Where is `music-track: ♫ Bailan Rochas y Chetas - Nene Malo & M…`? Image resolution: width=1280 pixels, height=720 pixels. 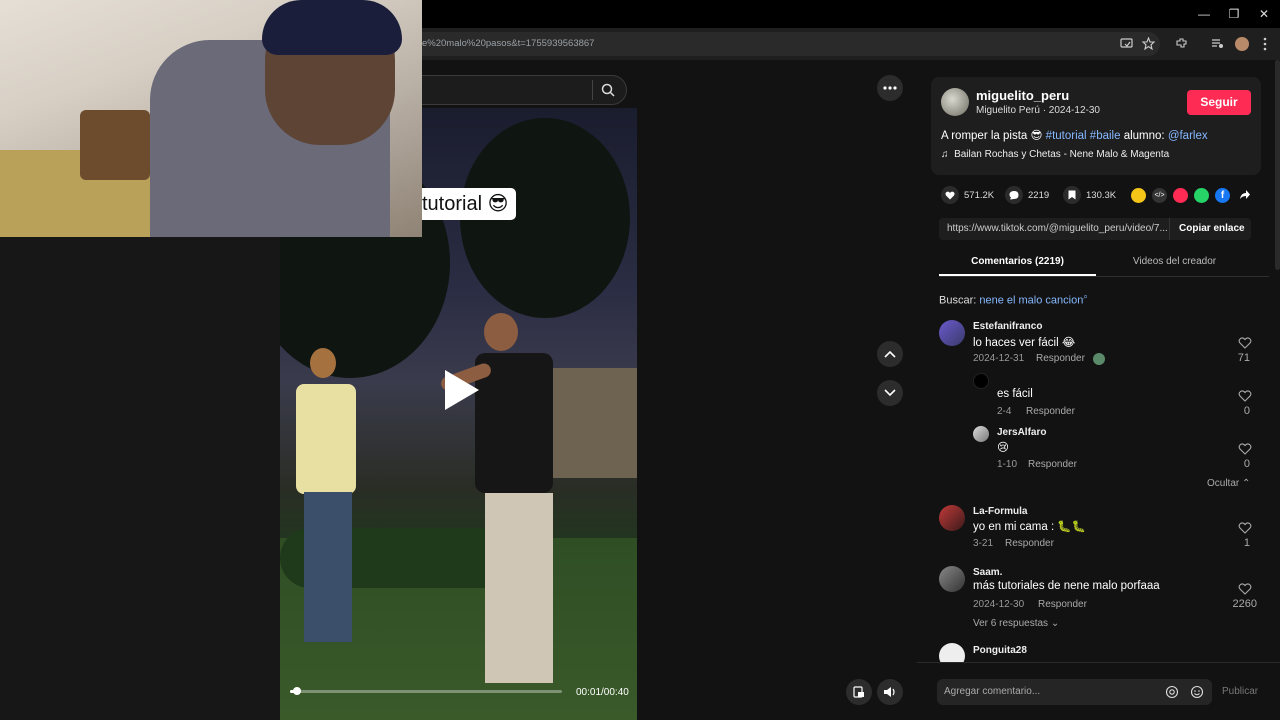 music-track: ♫ Bailan Rochas y Chetas - Nene Malo & M… is located at coordinates (1055, 154).